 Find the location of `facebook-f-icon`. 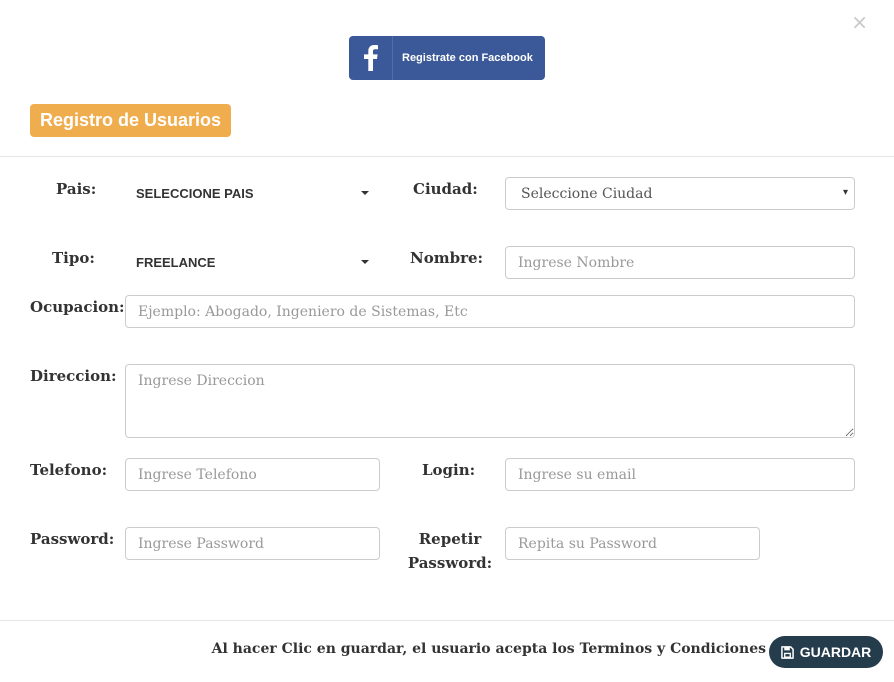

facebook-f-icon is located at coordinates (371, 58).